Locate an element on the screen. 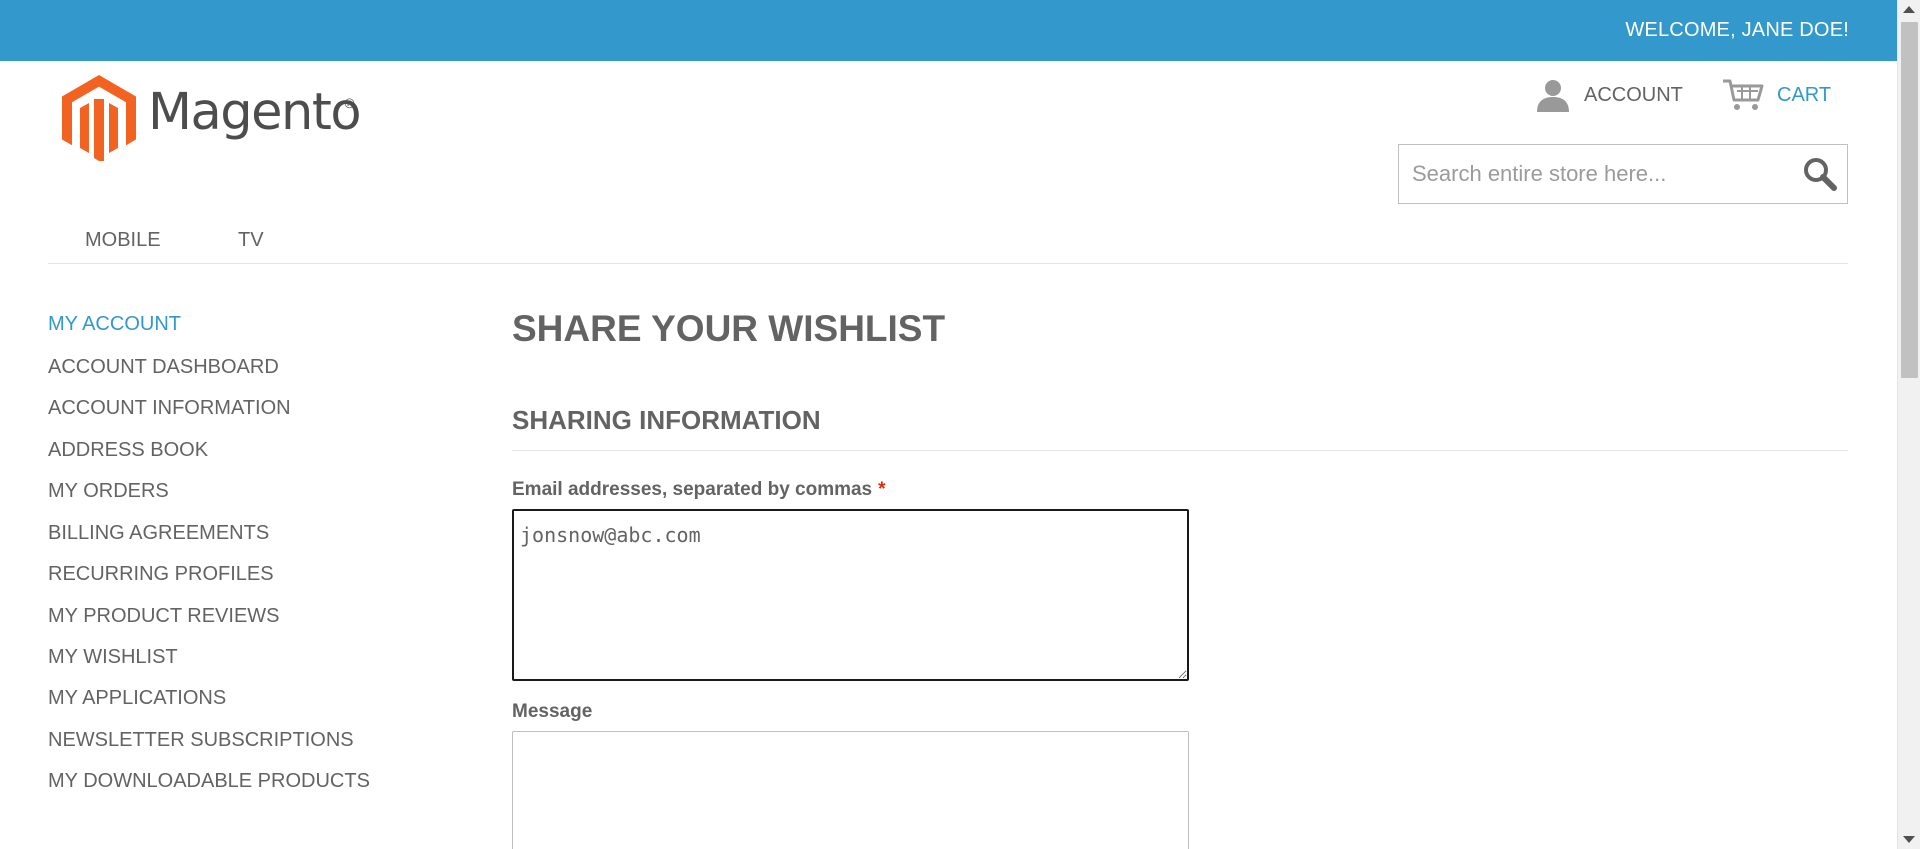 The height and width of the screenshot is (849, 1920). logo-registered-mark: ® is located at coordinates (349, 104).